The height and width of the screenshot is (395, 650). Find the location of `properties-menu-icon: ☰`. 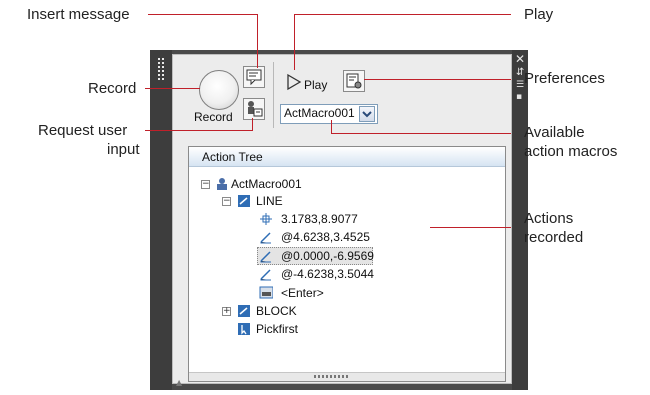

properties-menu-icon: ☰ is located at coordinates (520, 85).